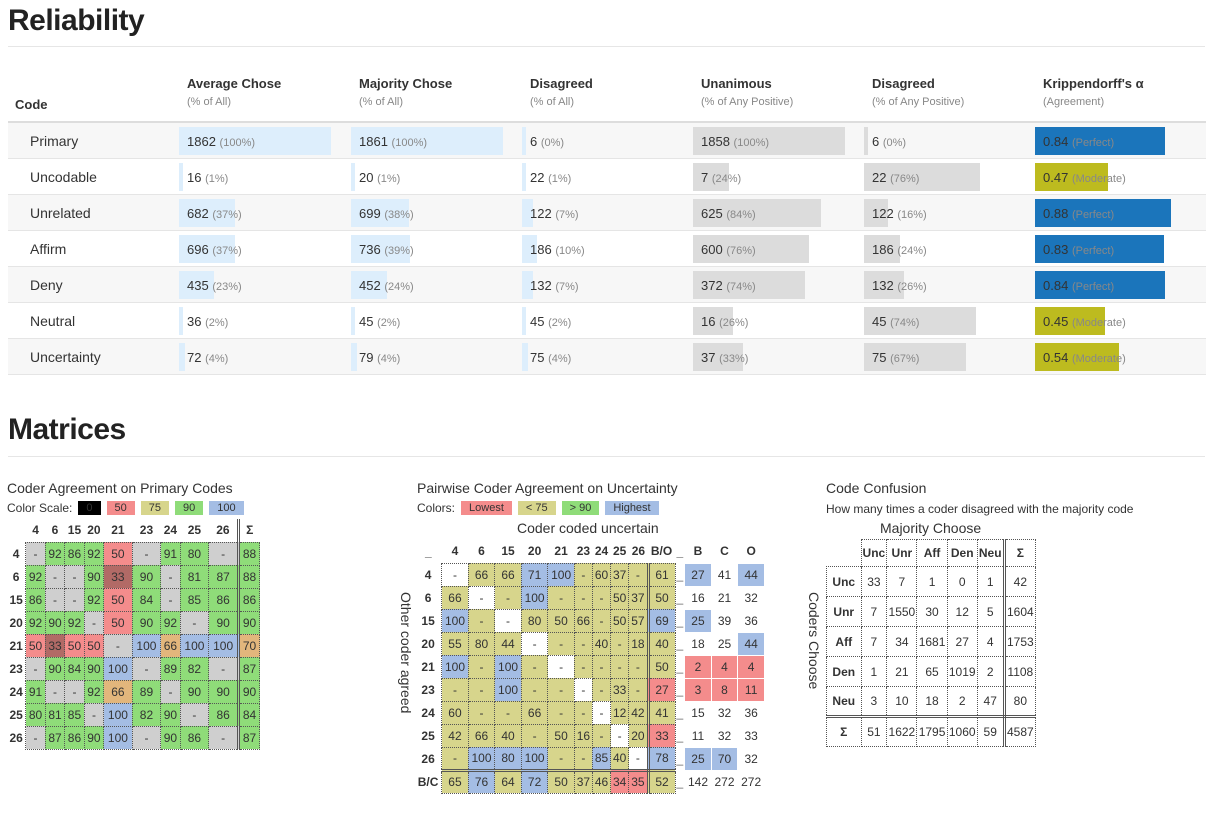 This screenshot has height=824, width=1211. What do you see at coordinates (590, 597) in the screenshot?
I see `matrix-row: 6 66- -100- - -50 37 50 _ 16 21 32` at bounding box center [590, 597].